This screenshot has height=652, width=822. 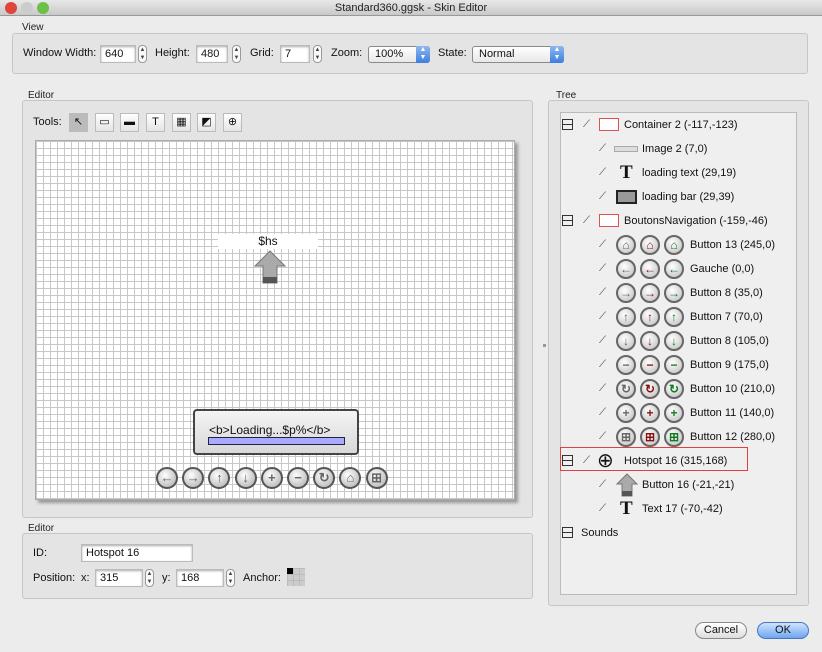 I want to click on anchor-label: Anchor:, so click(x=262, y=578).